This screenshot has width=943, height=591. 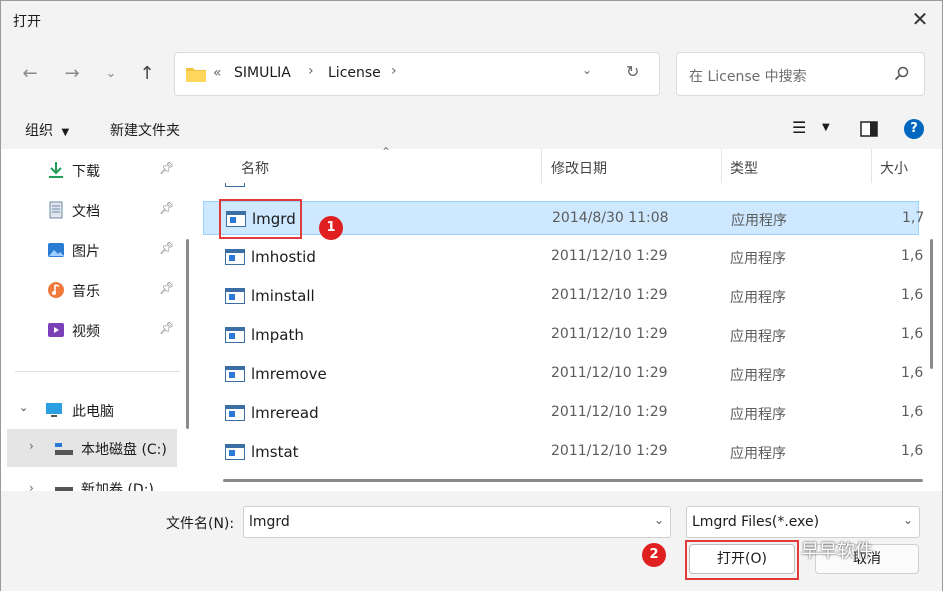 What do you see at coordinates (931, 304) in the screenshot?
I see `vertical-scrollbar` at bounding box center [931, 304].